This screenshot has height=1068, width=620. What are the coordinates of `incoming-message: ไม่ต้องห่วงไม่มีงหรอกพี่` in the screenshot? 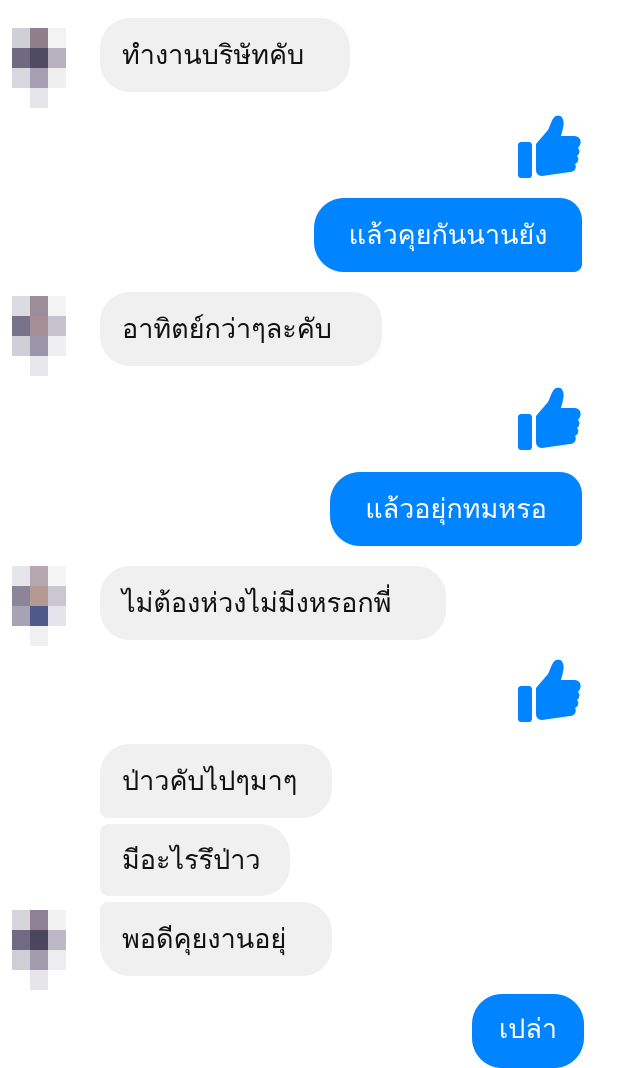 It's located at (273, 603).